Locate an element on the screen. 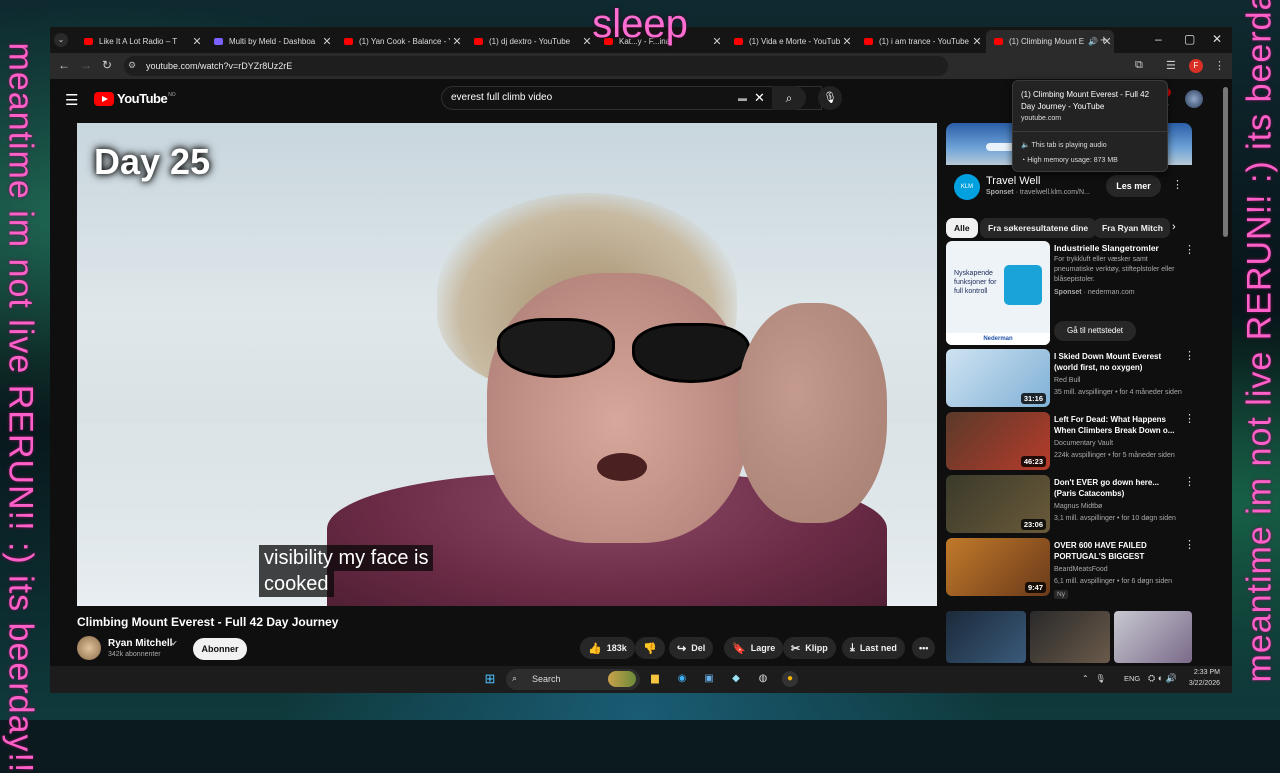  browser-tab: Like It A Lot Radio – T ✕ is located at coordinates (140, 41).